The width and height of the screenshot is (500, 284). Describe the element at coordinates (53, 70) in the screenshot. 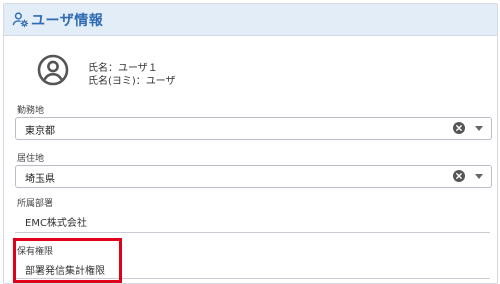

I see `account-circle-icon` at that location.